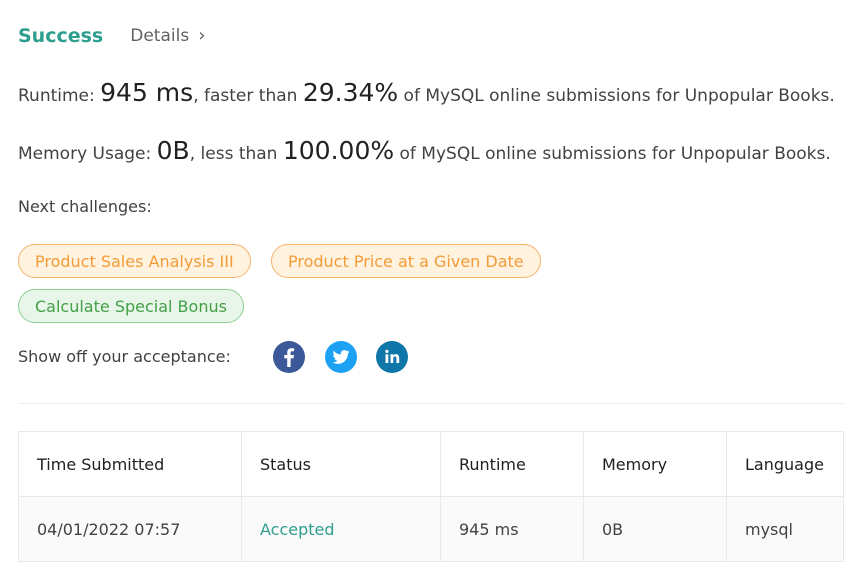 This screenshot has width=858, height=577. What do you see at coordinates (289, 357) in the screenshot?
I see `facebook-icon` at bounding box center [289, 357].